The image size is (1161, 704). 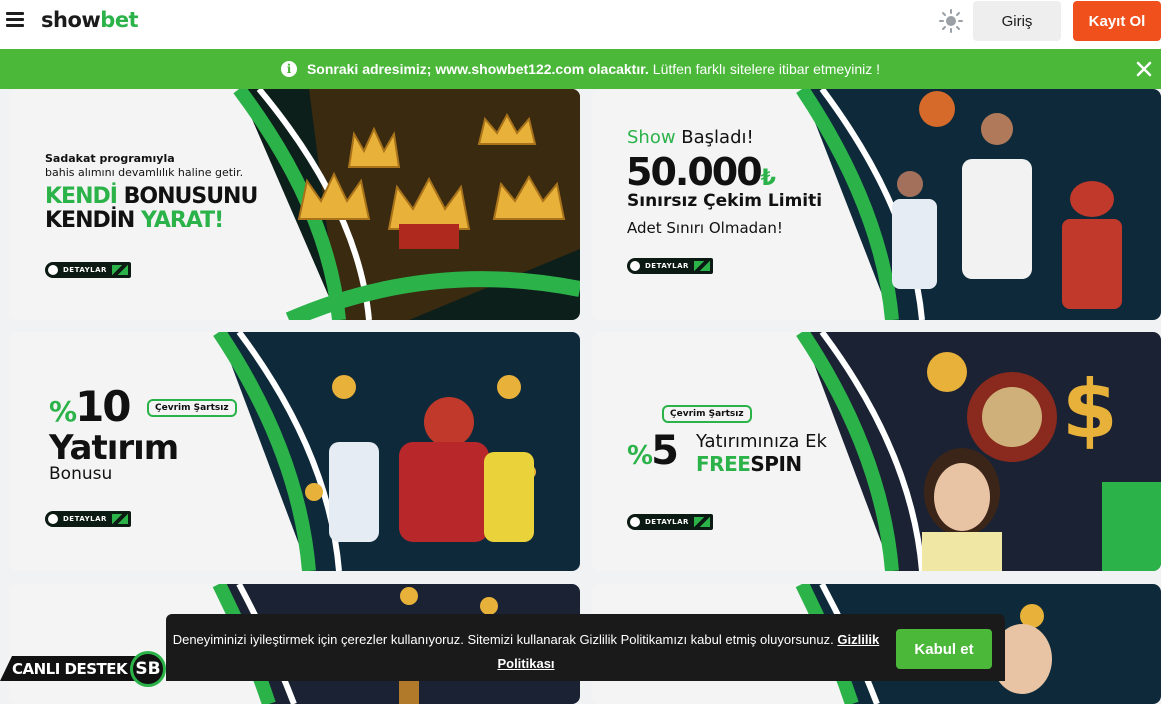 I want to click on sun-icon, so click(x=951, y=21).